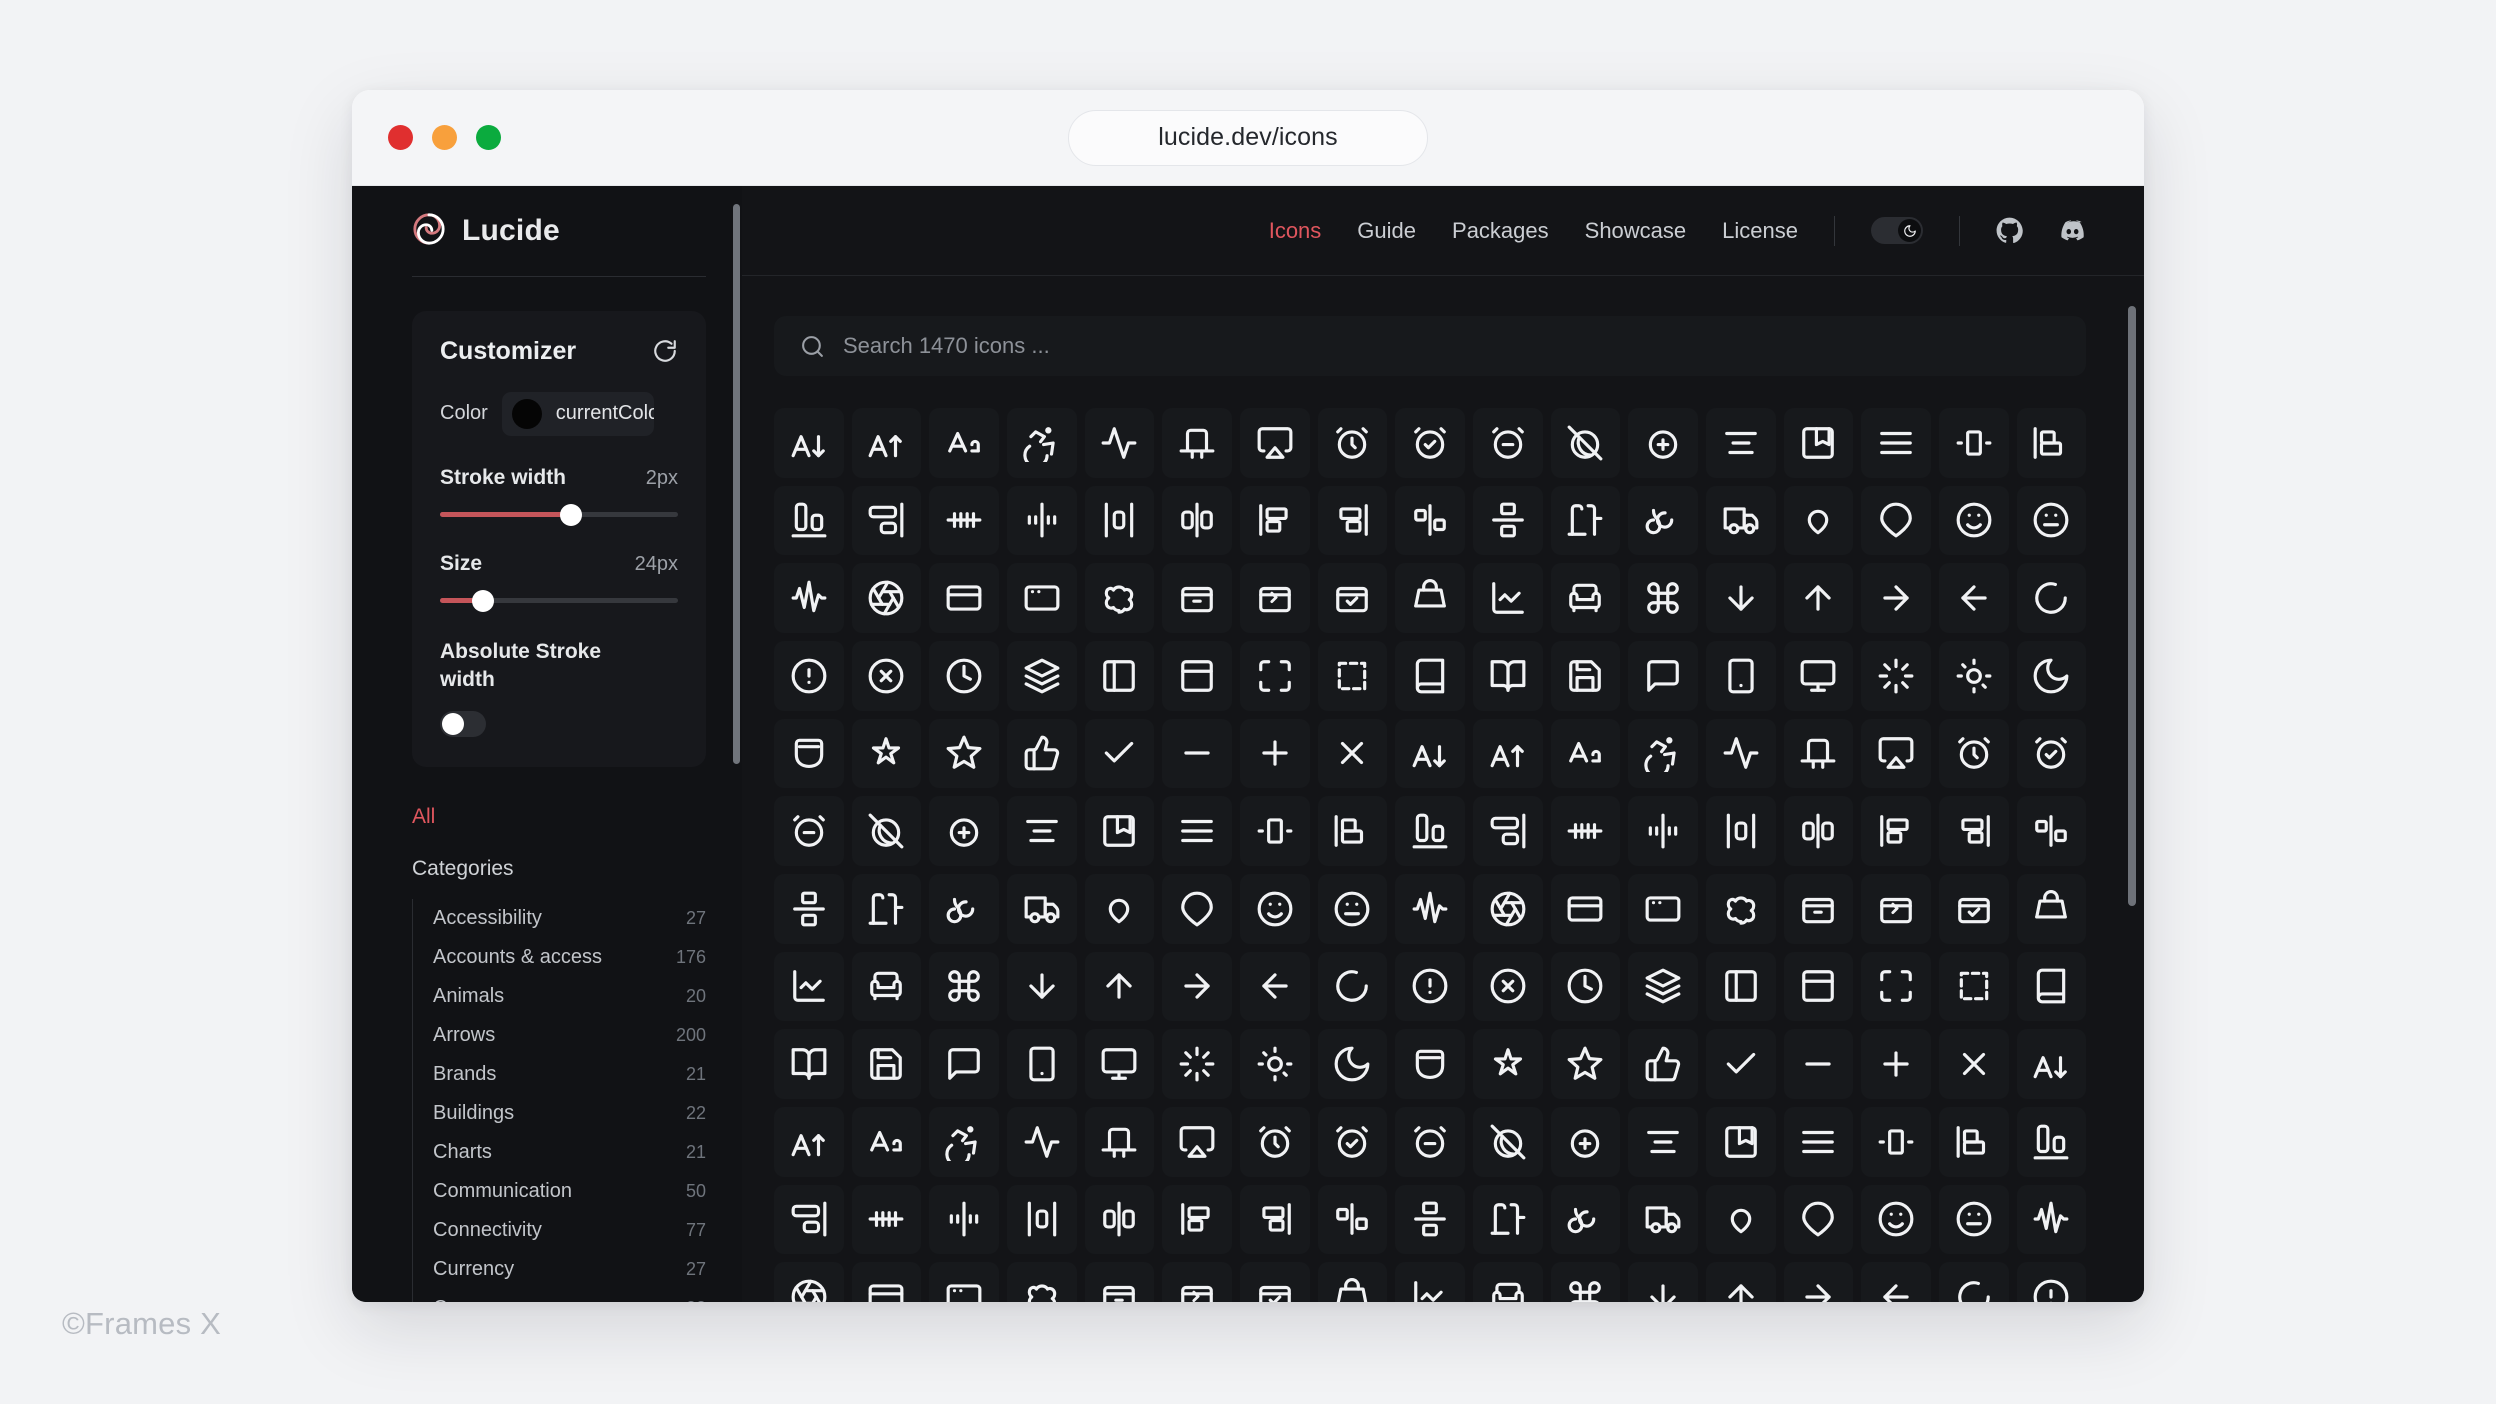  Describe the element at coordinates (569, 918) in the screenshot. I see `category-item: Accessibility 27` at that location.